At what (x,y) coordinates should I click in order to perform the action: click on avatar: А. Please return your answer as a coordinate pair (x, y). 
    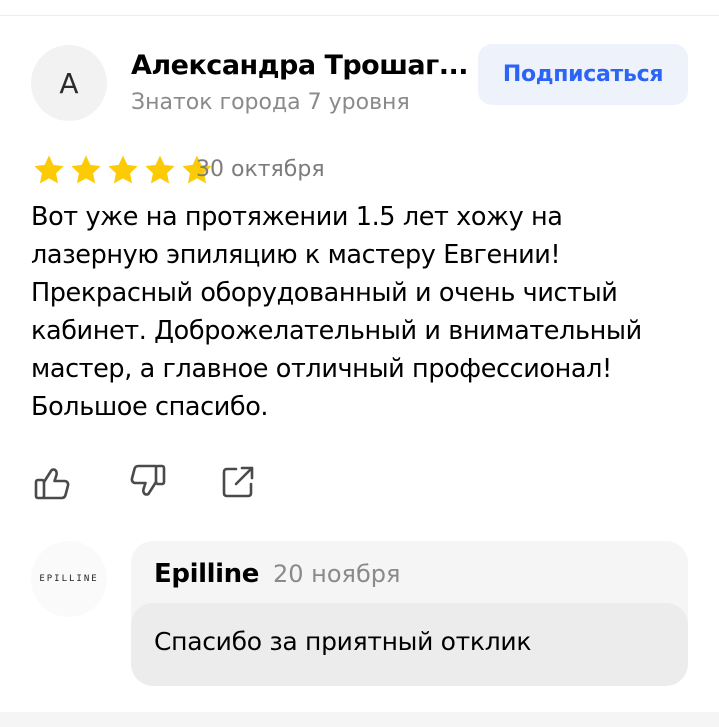
    Looking at the image, I should click on (69, 83).